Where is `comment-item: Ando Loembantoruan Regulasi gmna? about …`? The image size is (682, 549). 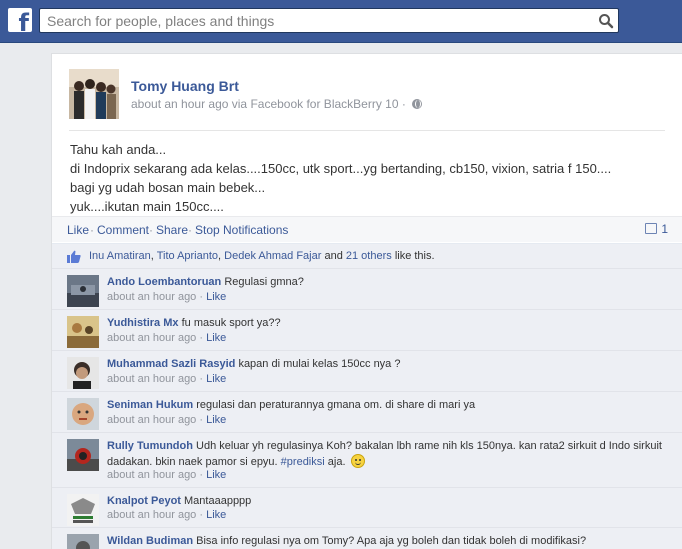
comment-item: Ando Loembantoruan Regulasi gmna? about … is located at coordinates (367, 288).